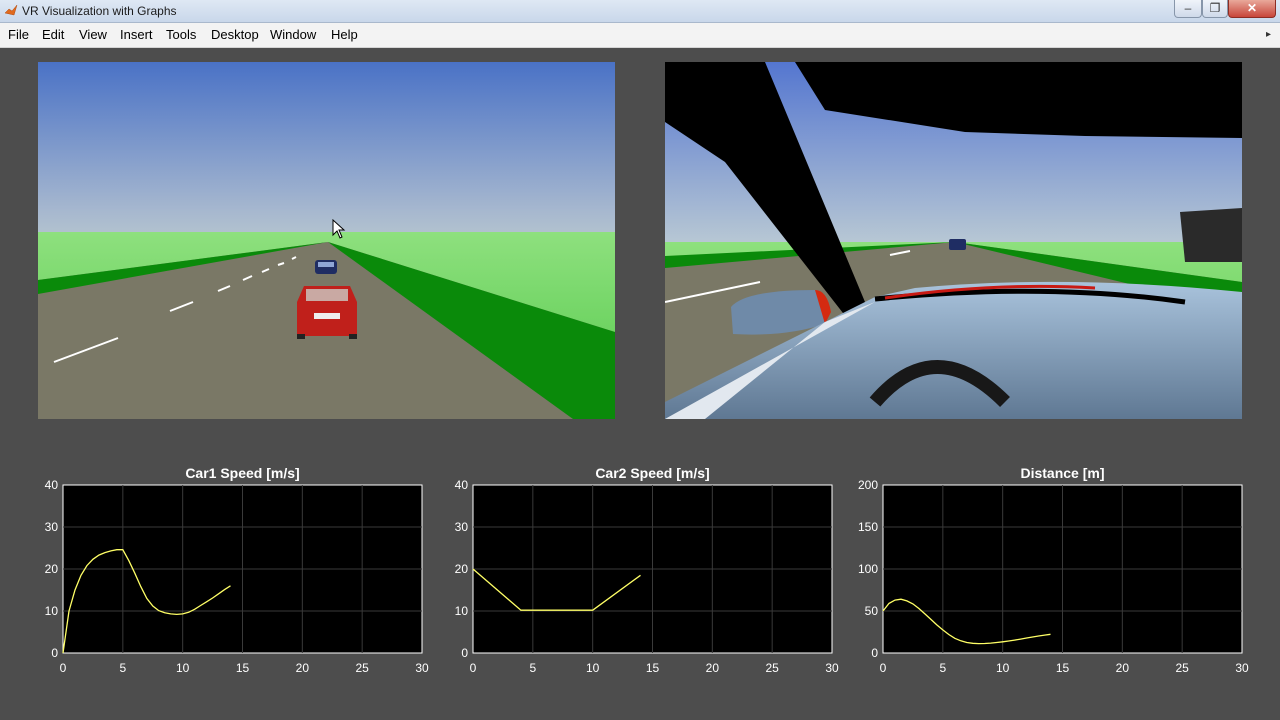 This screenshot has width=1280, height=720. I want to click on menu-desktop: Desktop, so click(235, 34).